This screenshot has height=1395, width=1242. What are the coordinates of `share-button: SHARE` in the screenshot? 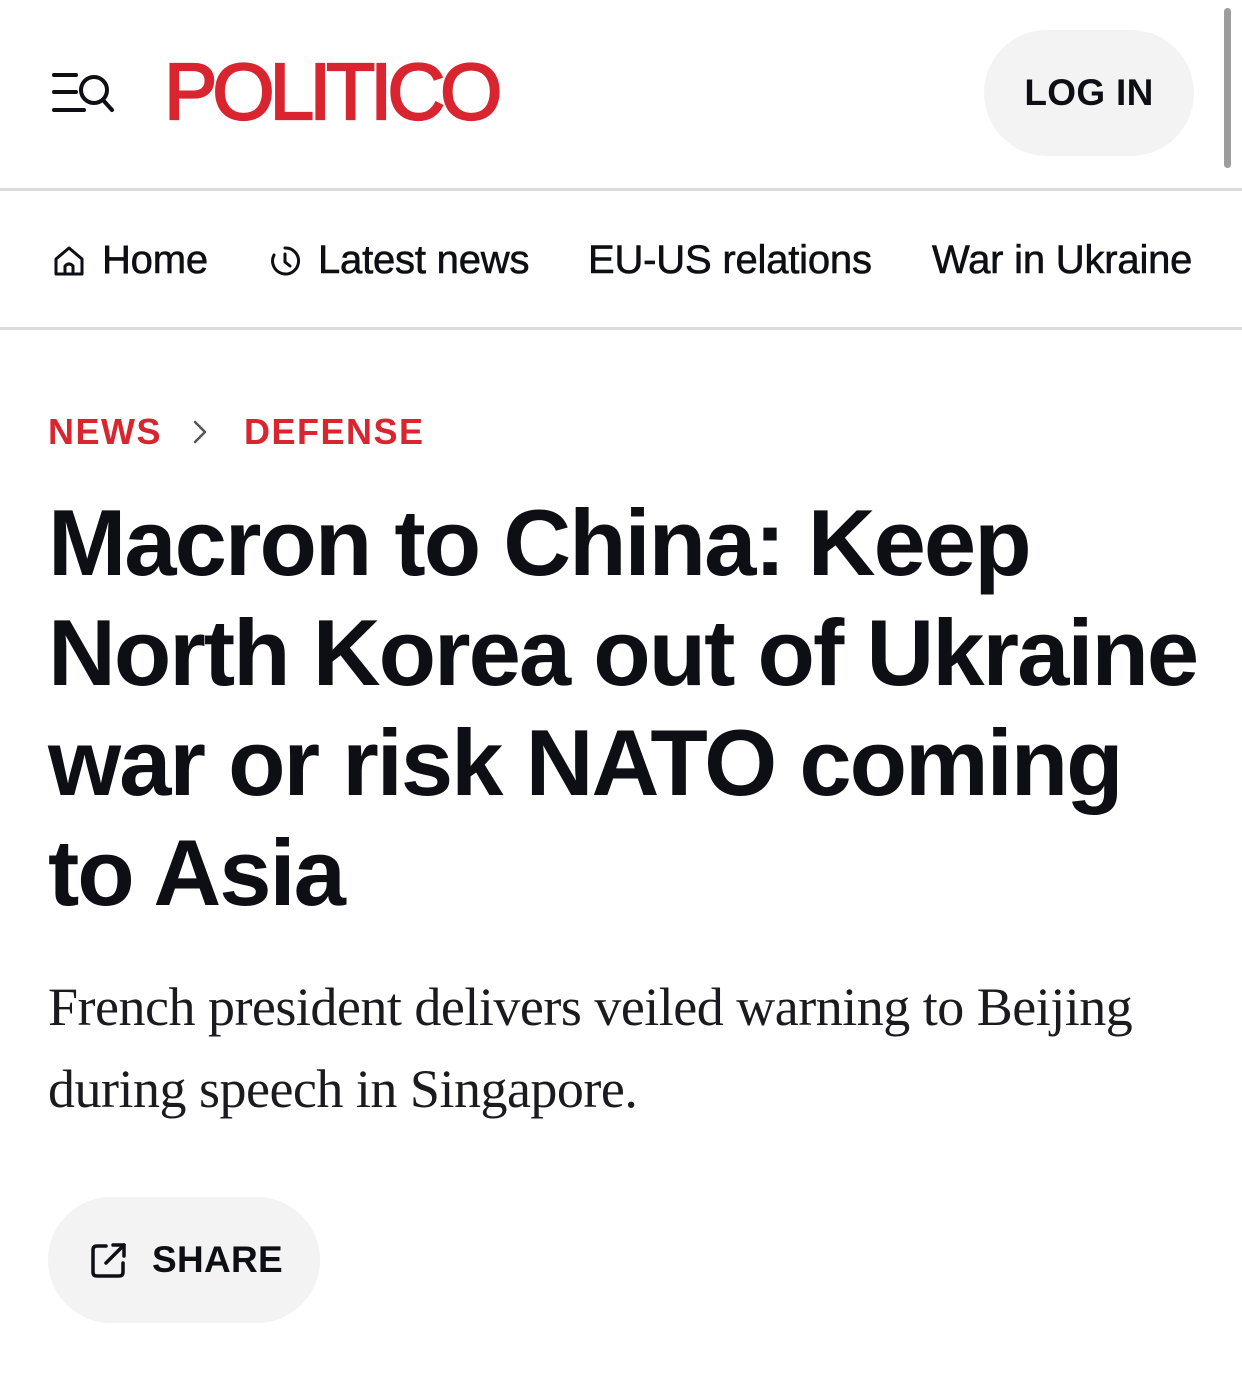 It's located at (184, 1260).